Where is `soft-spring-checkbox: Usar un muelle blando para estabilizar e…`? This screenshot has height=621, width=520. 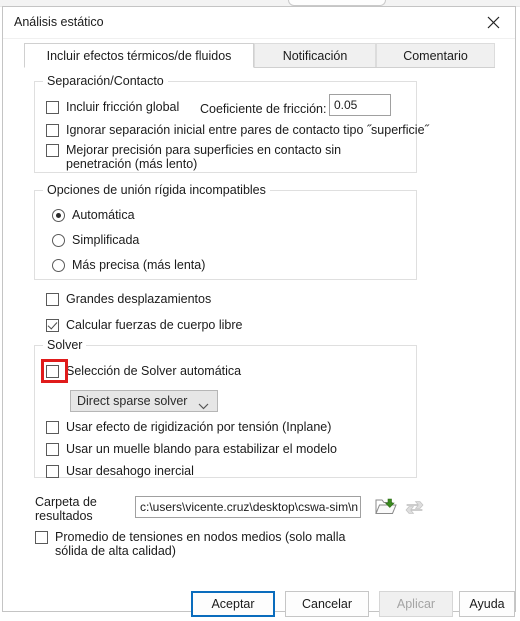 soft-spring-checkbox: Usar un muelle blando para estabilizar e… is located at coordinates (191, 449).